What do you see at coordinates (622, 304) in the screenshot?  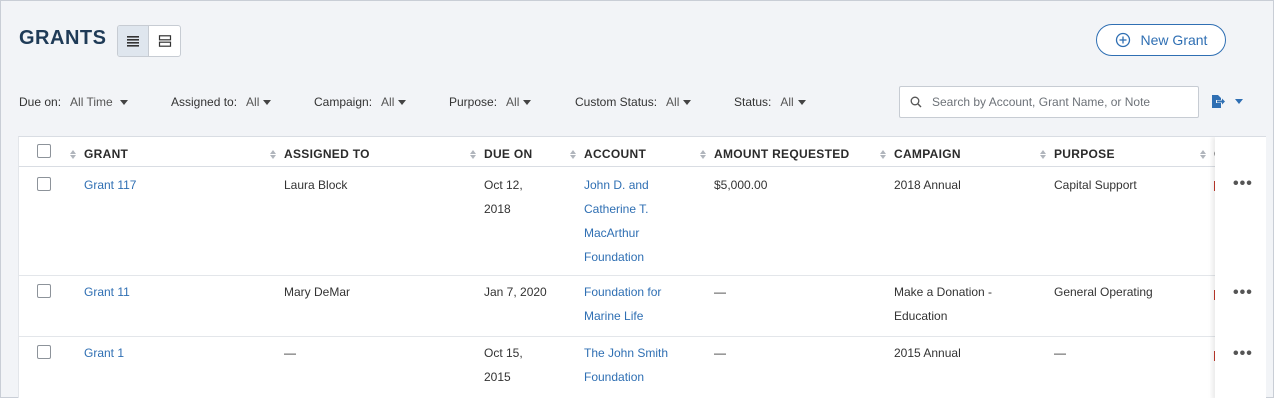 I see `account-link: Foundation for Marine Life` at bounding box center [622, 304].